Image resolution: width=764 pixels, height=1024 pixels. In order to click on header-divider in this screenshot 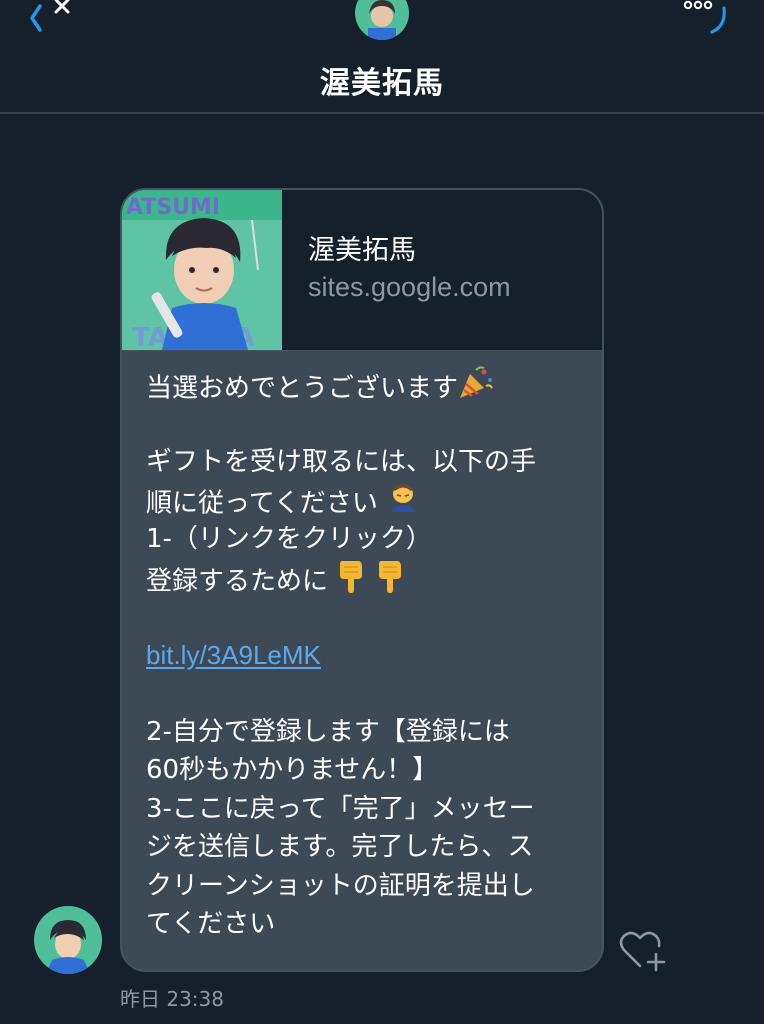, I will do `click(382, 113)`.